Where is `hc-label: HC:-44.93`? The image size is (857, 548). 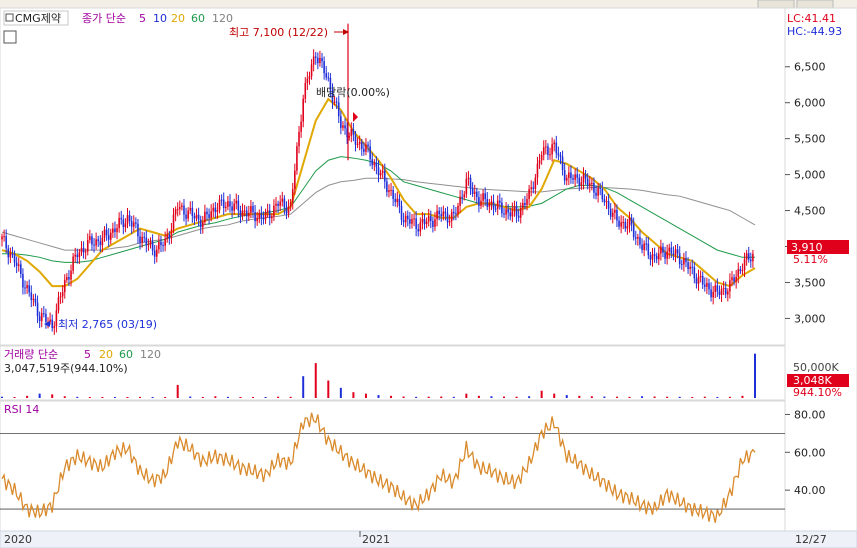 hc-label: HC:-44.93 is located at coordinates (814, 31).